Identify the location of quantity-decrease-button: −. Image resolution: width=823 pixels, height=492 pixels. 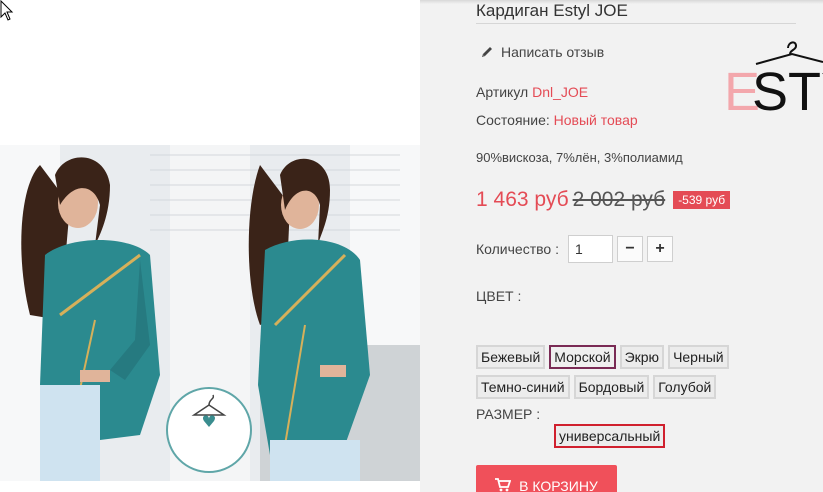
(630, 249).